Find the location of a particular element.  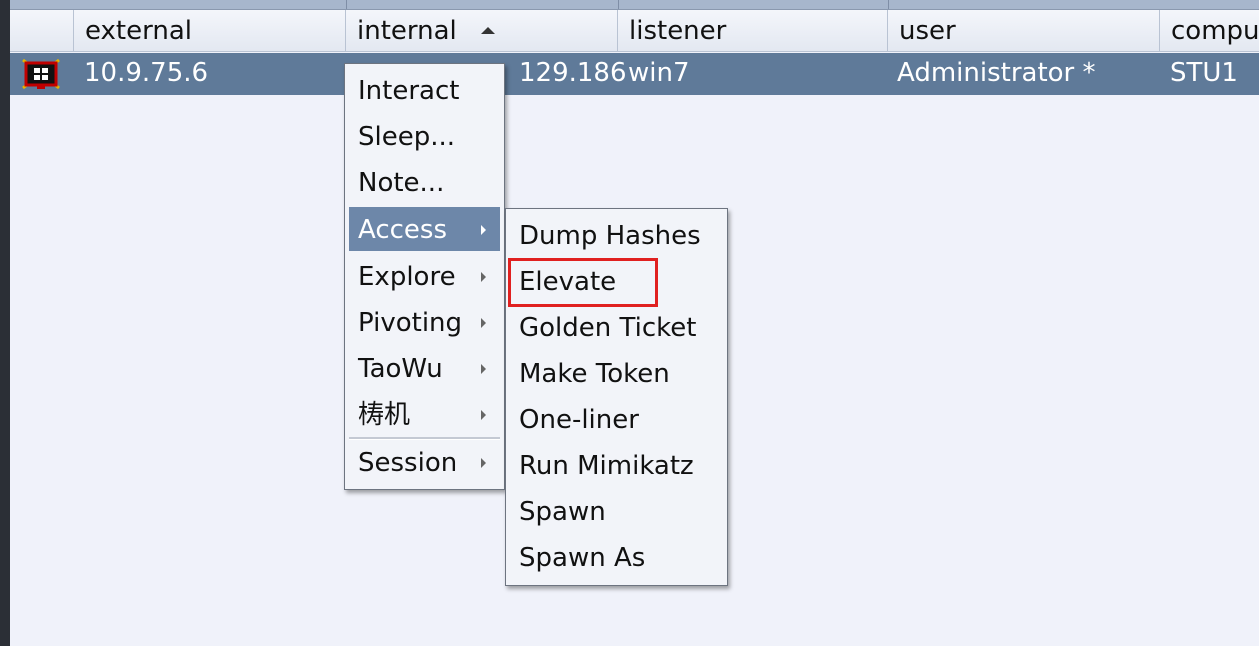

menu-item-access: Access is located at coordinates (424, 229).